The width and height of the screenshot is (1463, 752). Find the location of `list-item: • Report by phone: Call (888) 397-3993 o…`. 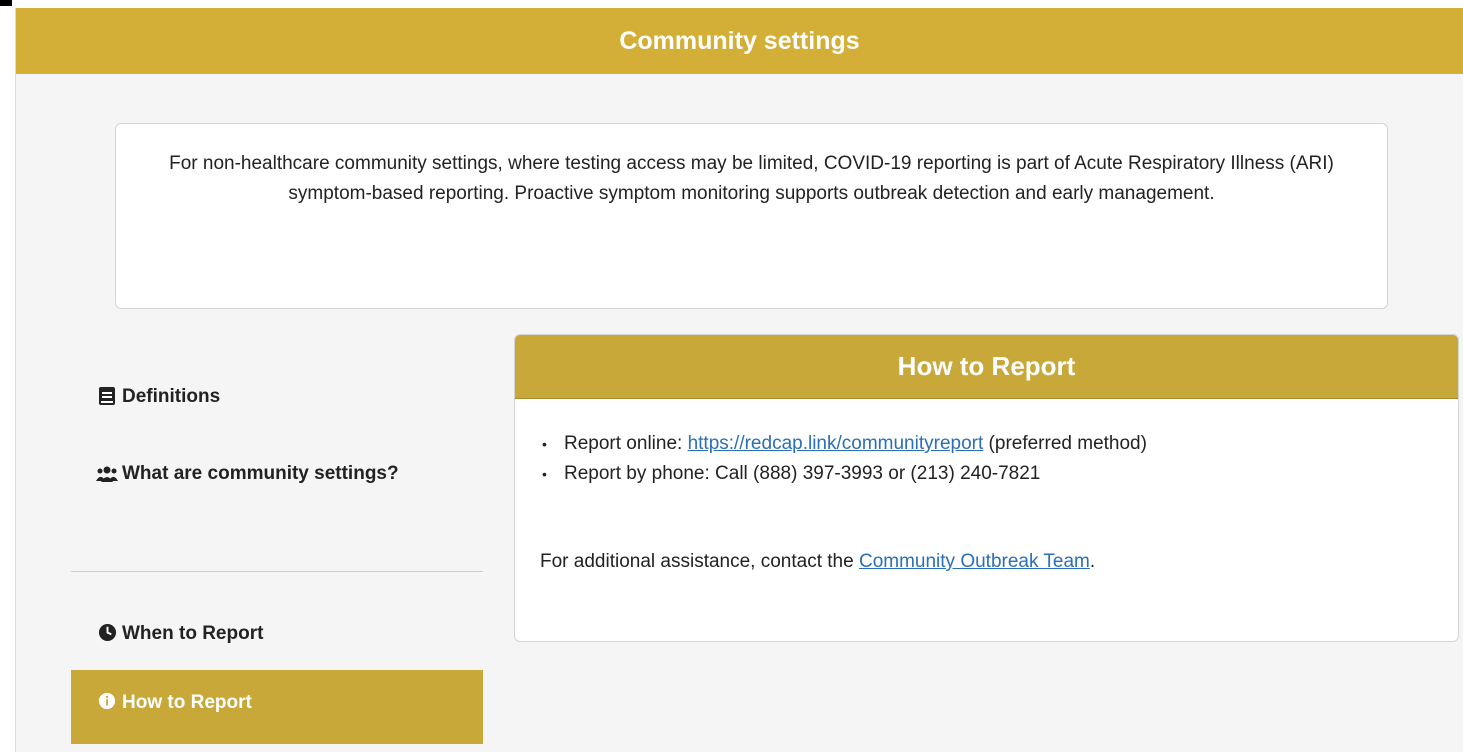

list-item: • Report by phone: Call (888) 397-3993 o… is located at coordinates (999, 474).